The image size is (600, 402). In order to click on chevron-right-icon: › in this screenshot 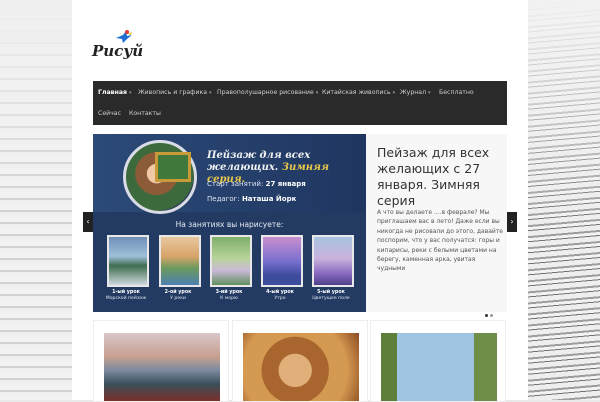, I will do `click(512, 221)`.